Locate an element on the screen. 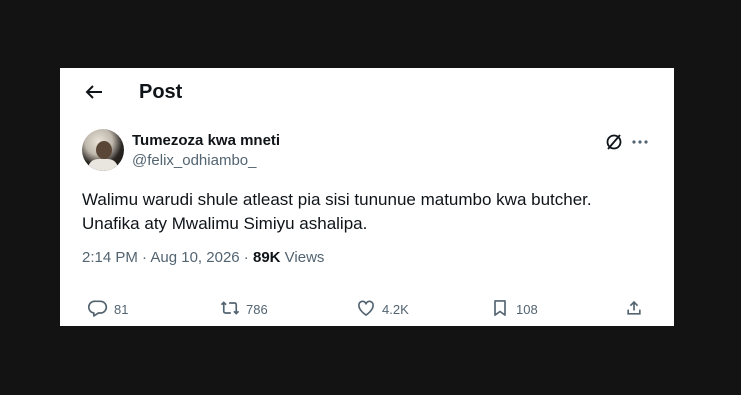  author-display-name: Tumezoza kwa mneti is located at coordinates (206, 141).